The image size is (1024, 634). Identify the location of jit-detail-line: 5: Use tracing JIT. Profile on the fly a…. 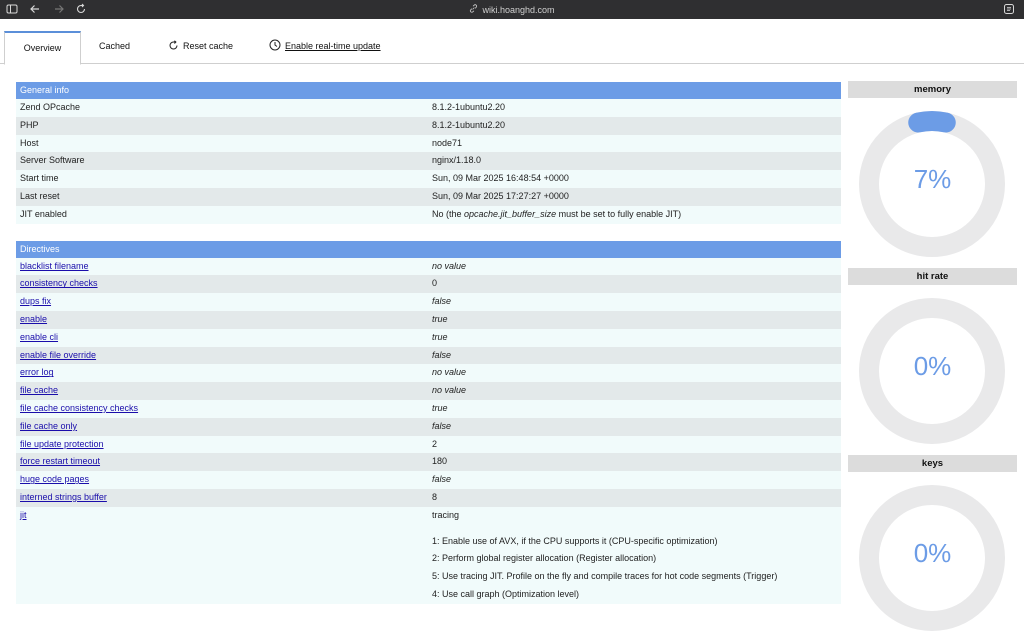
(605, 576).